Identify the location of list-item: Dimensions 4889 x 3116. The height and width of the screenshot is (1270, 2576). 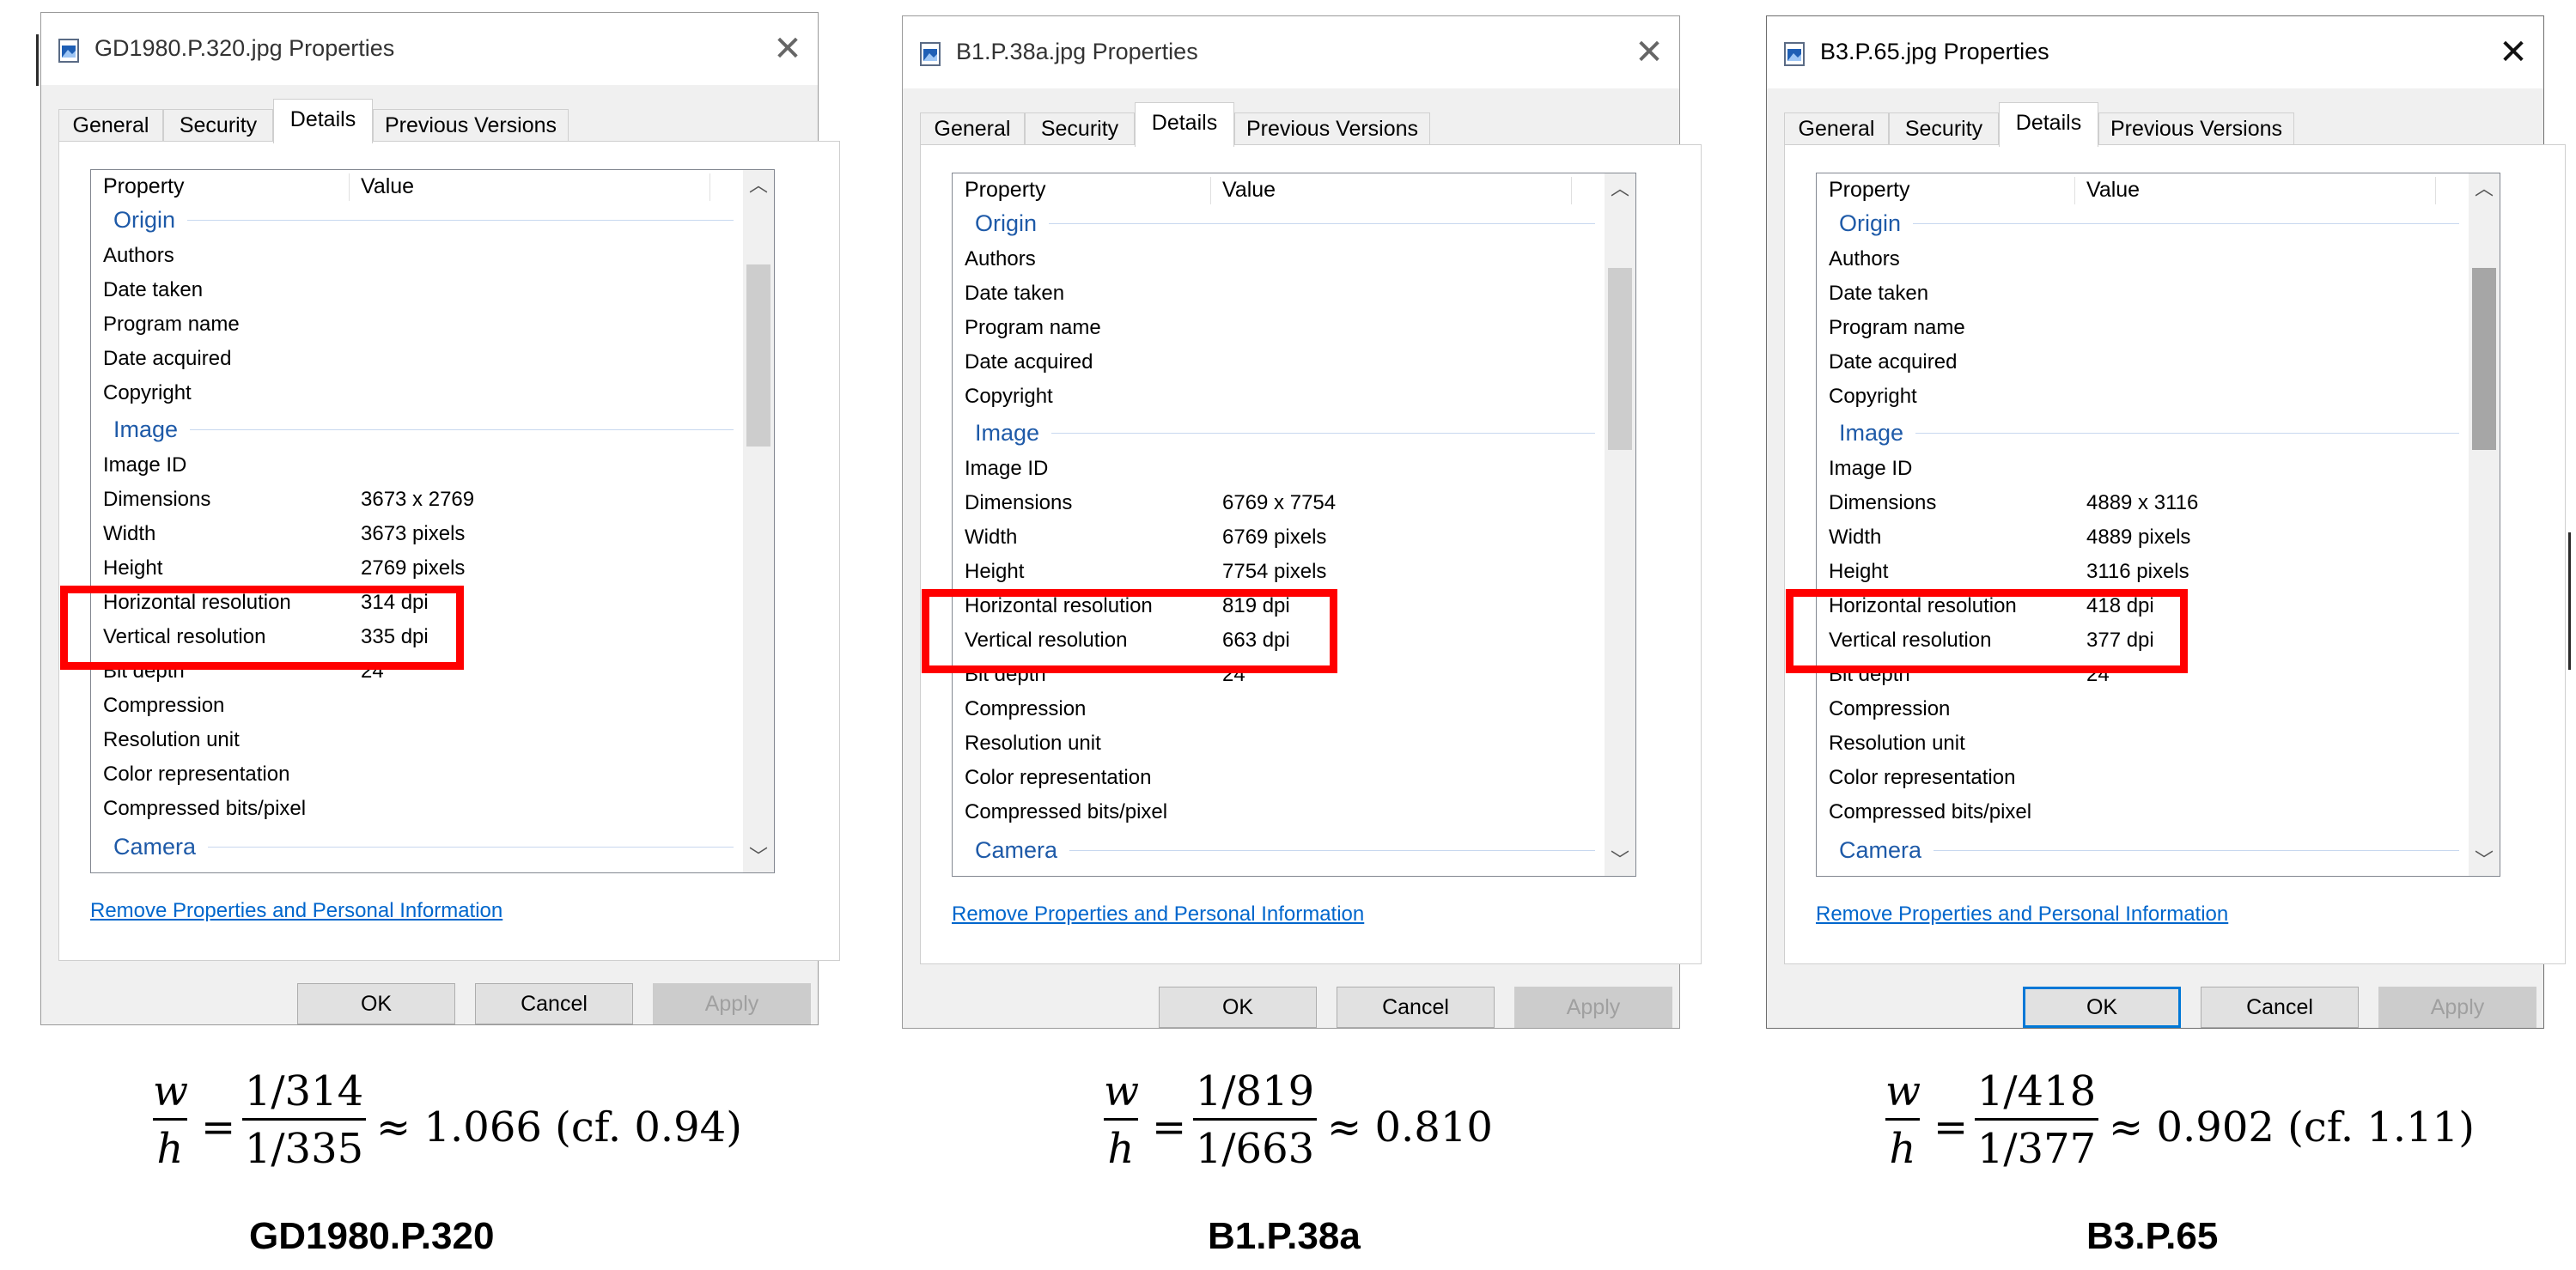
(2143, 503).